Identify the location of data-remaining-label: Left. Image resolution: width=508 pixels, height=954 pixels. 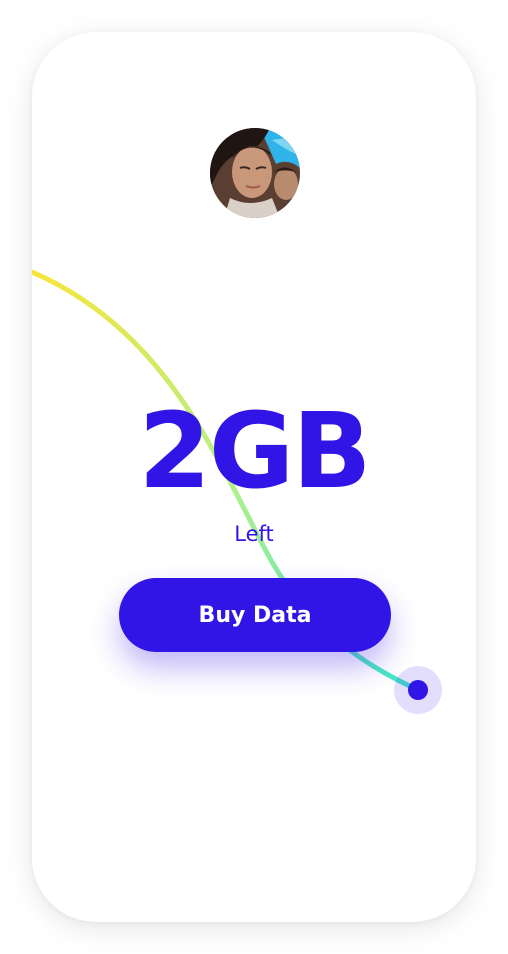
(254, 534).